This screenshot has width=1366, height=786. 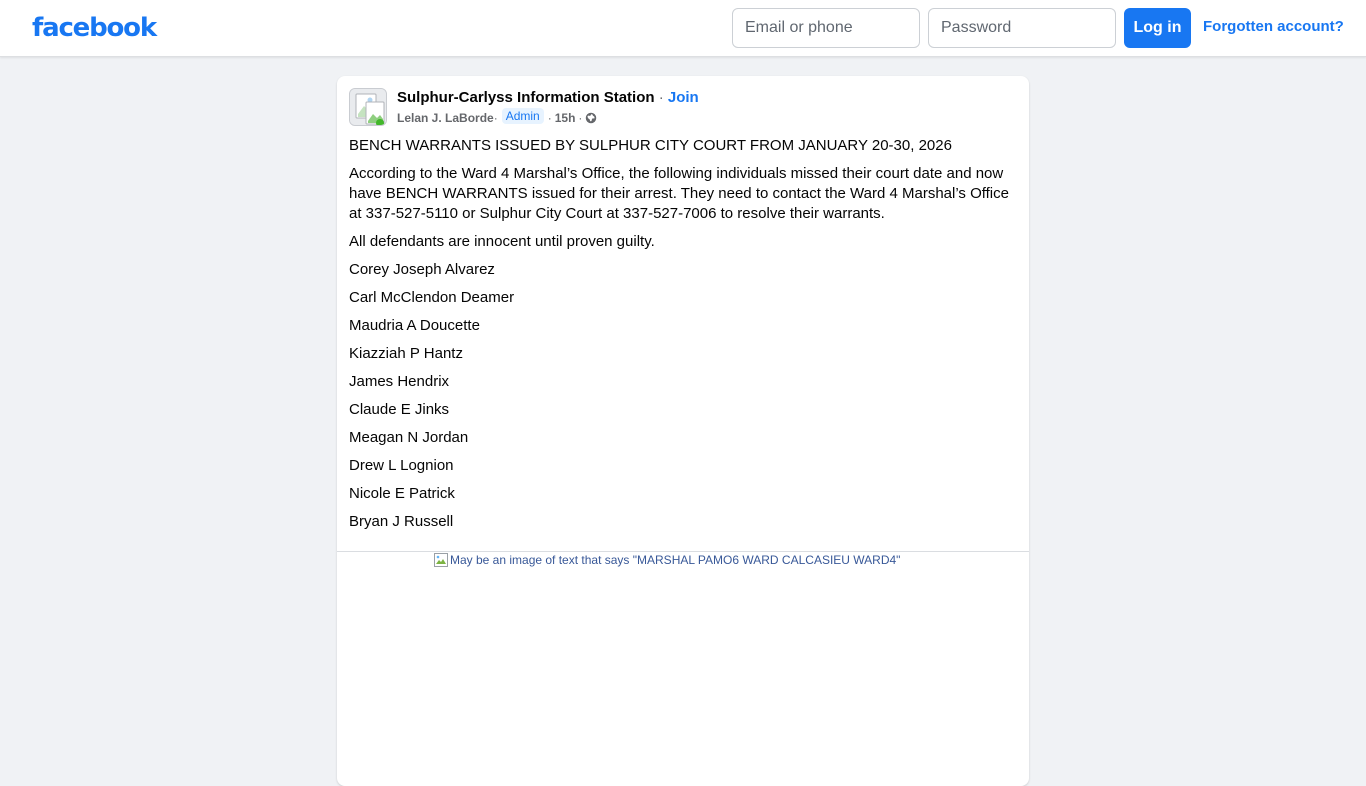 What do you see at coordinates (565, 118) in the screenshot?
I see `post-timestamp-link: 15h` at bounding box center [565, 118].